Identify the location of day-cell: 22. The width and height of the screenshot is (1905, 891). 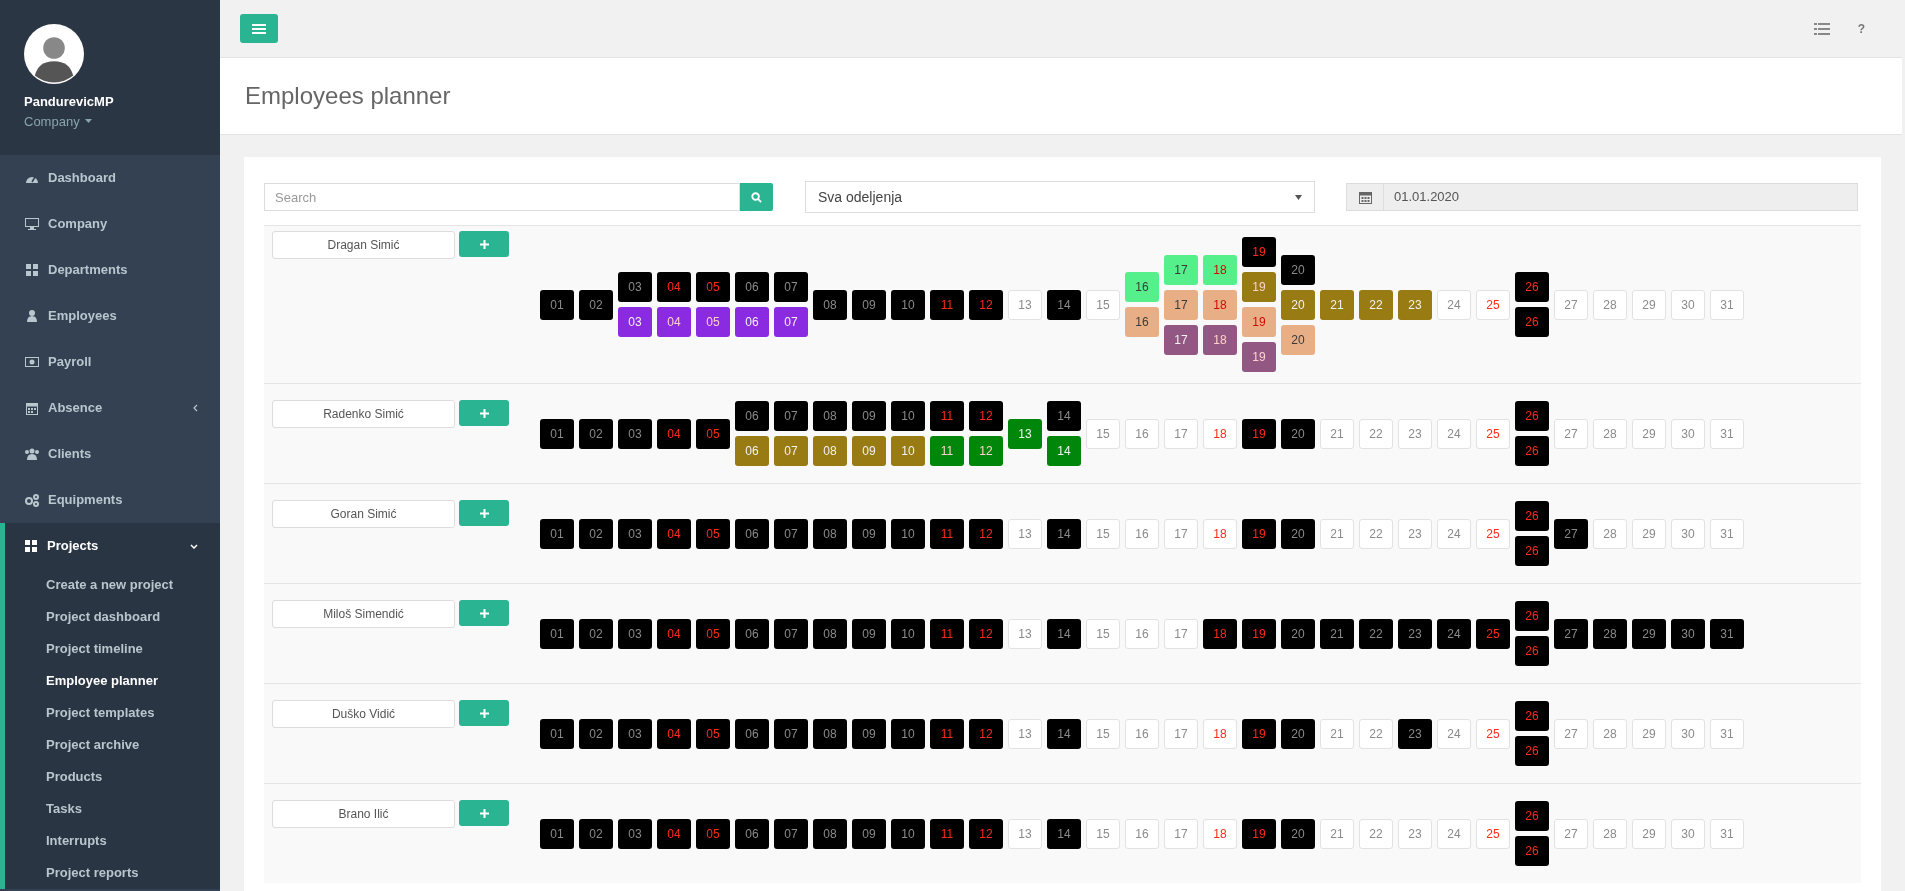
(1376, 304).